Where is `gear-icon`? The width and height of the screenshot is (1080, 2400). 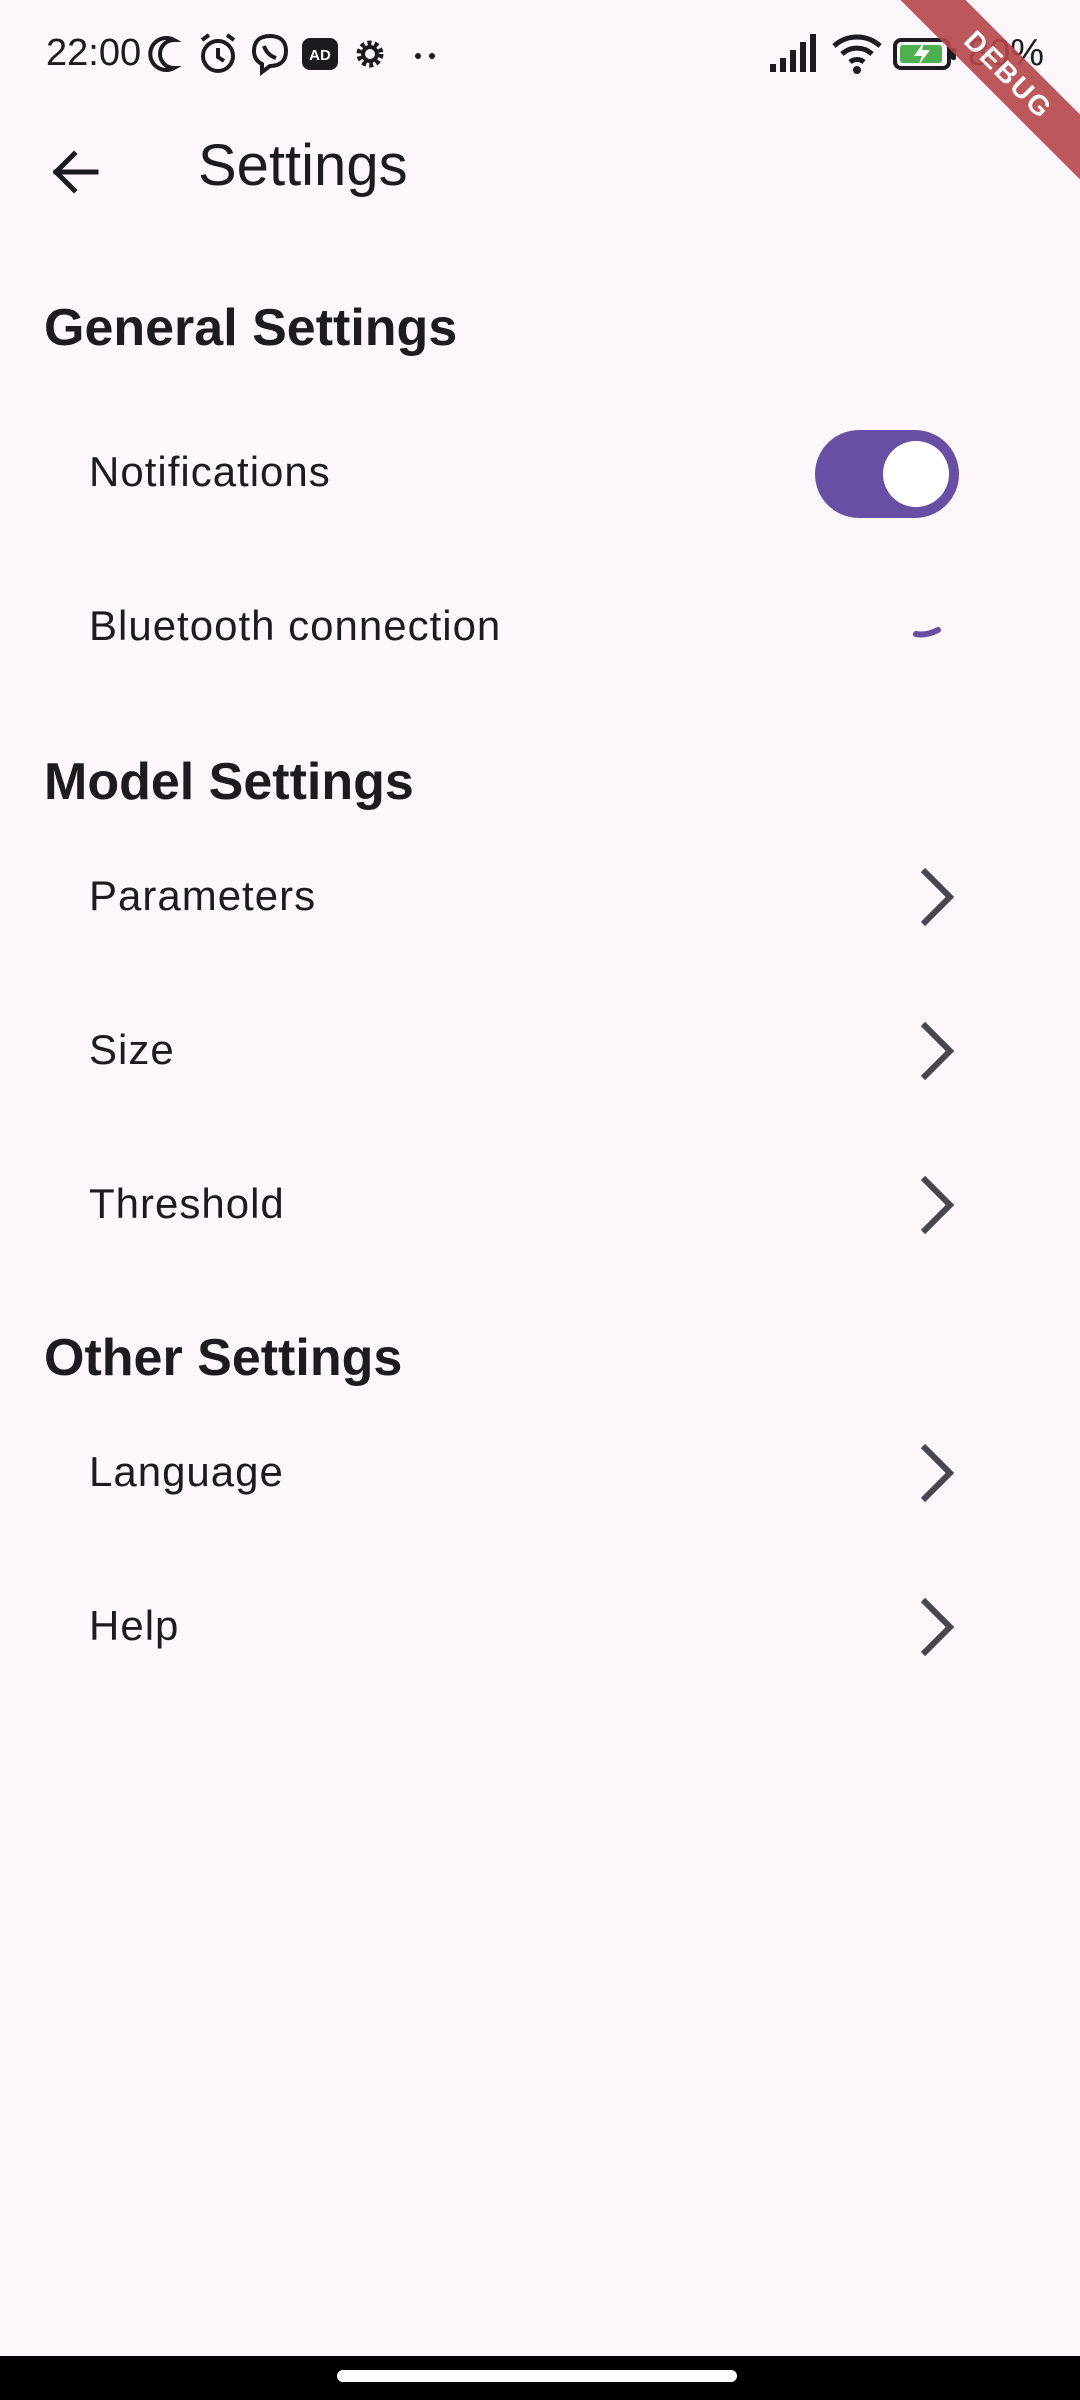 gear-icon is located at coordinates (370, 54).